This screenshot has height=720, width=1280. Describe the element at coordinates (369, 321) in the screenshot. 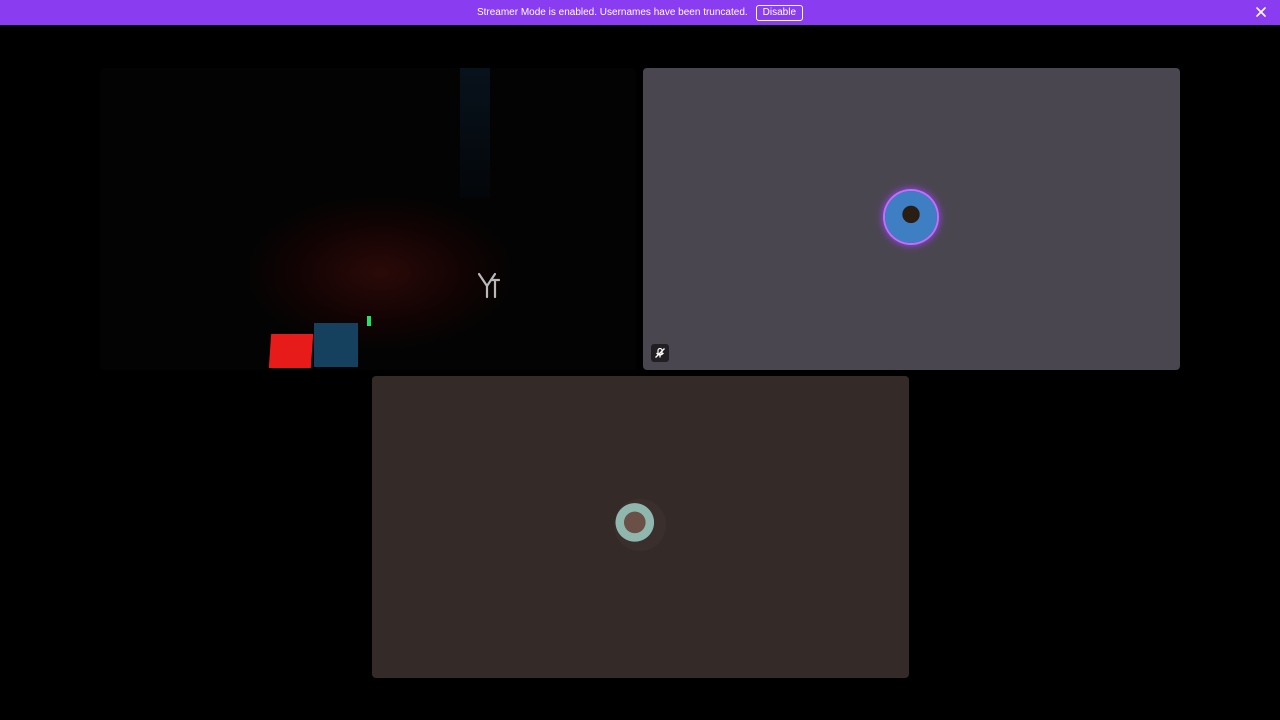

I see `video-scene-led` at that location.